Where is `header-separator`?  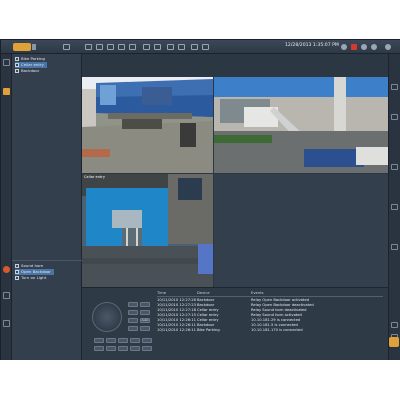
header-separator is located at coordinates (270, 296).